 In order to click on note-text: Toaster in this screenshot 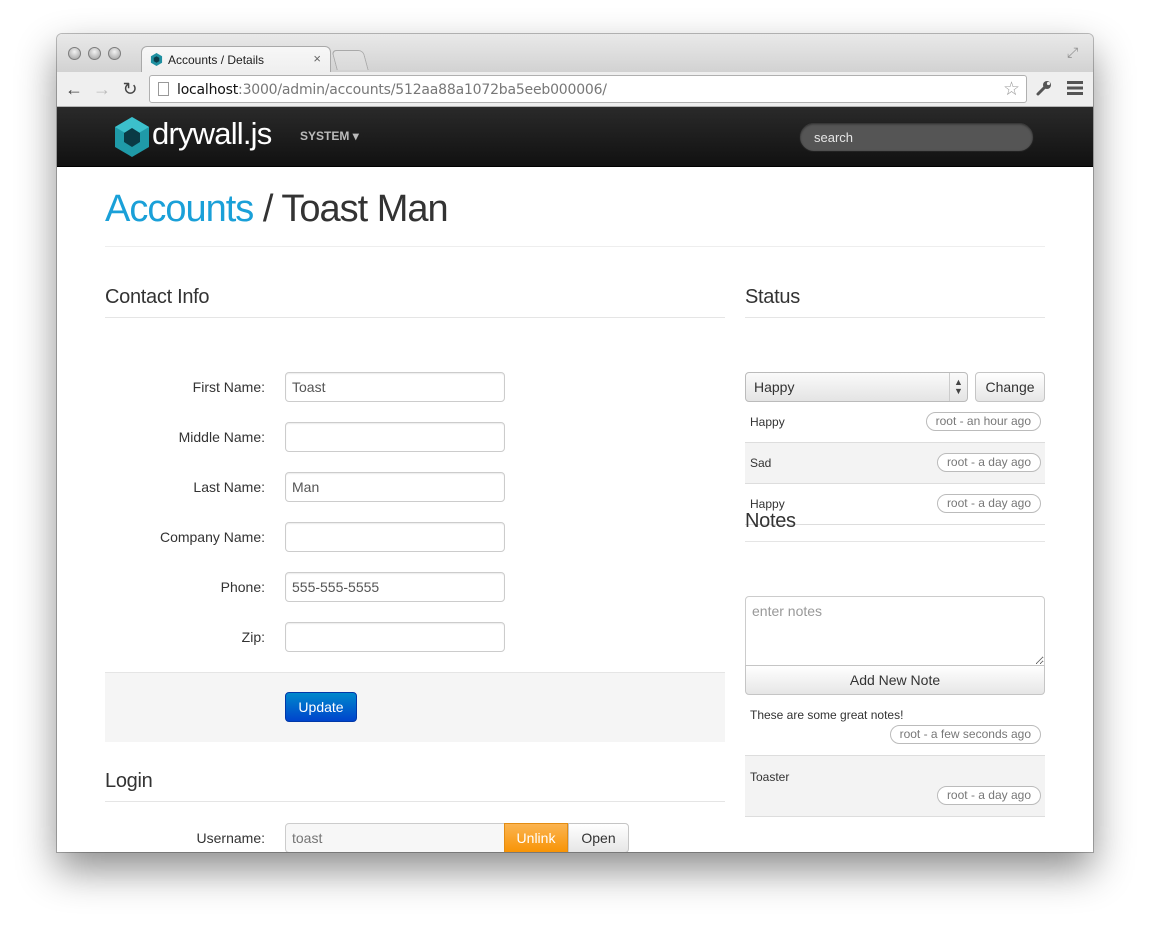, I will do `click(770, 777)`.